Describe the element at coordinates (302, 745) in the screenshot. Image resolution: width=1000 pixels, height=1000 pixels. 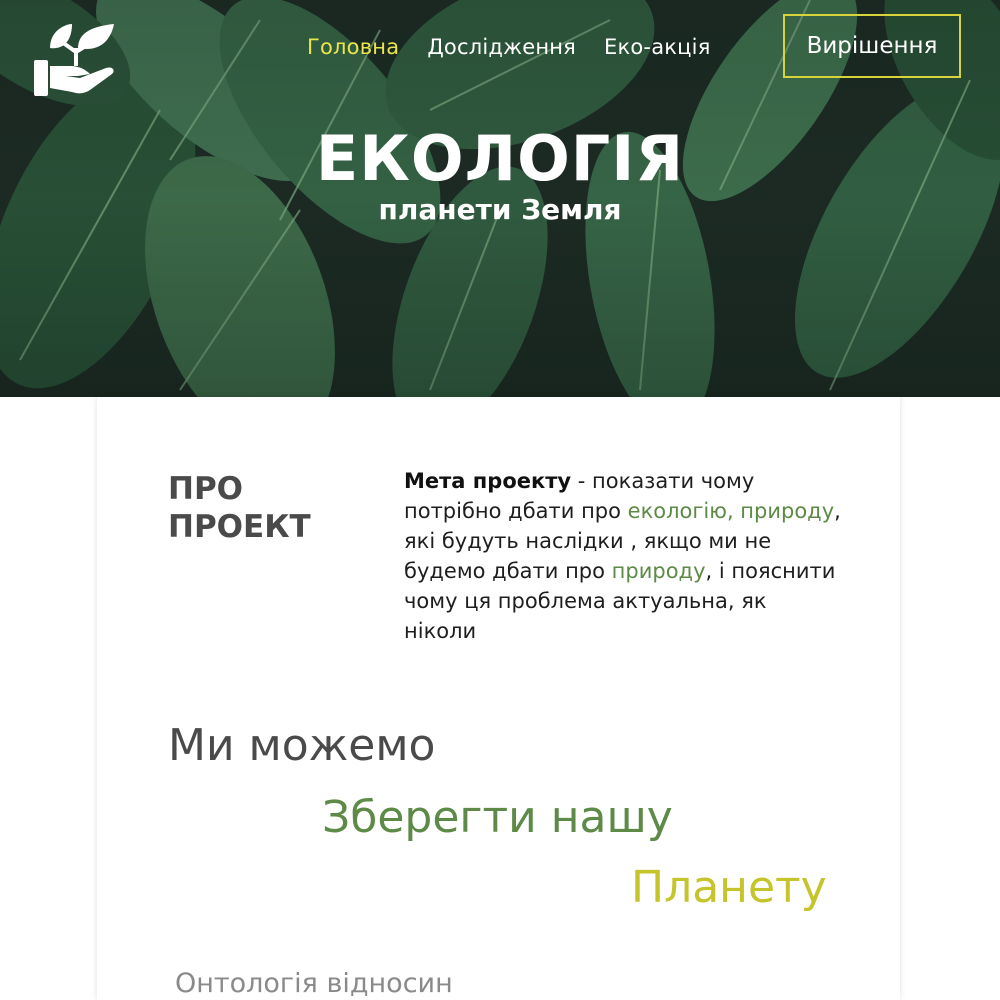
I see `slogan-line1: Ми можемо` at that location.